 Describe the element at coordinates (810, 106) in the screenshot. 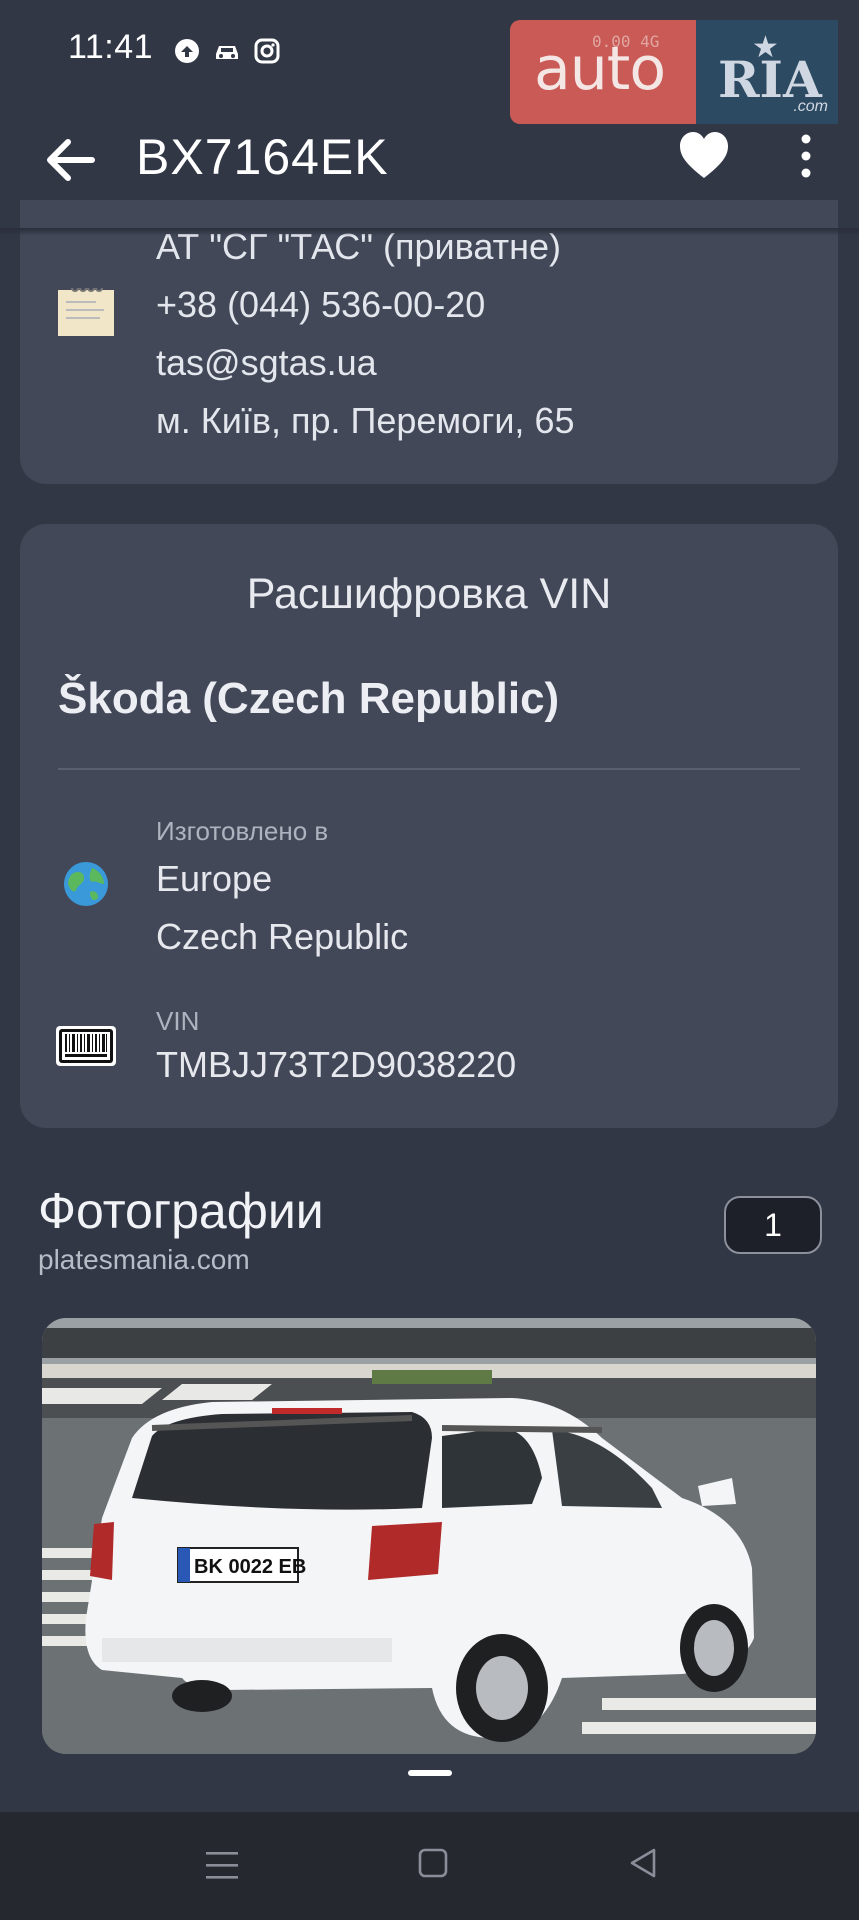

I see `logo-com-text: .com` at that location.